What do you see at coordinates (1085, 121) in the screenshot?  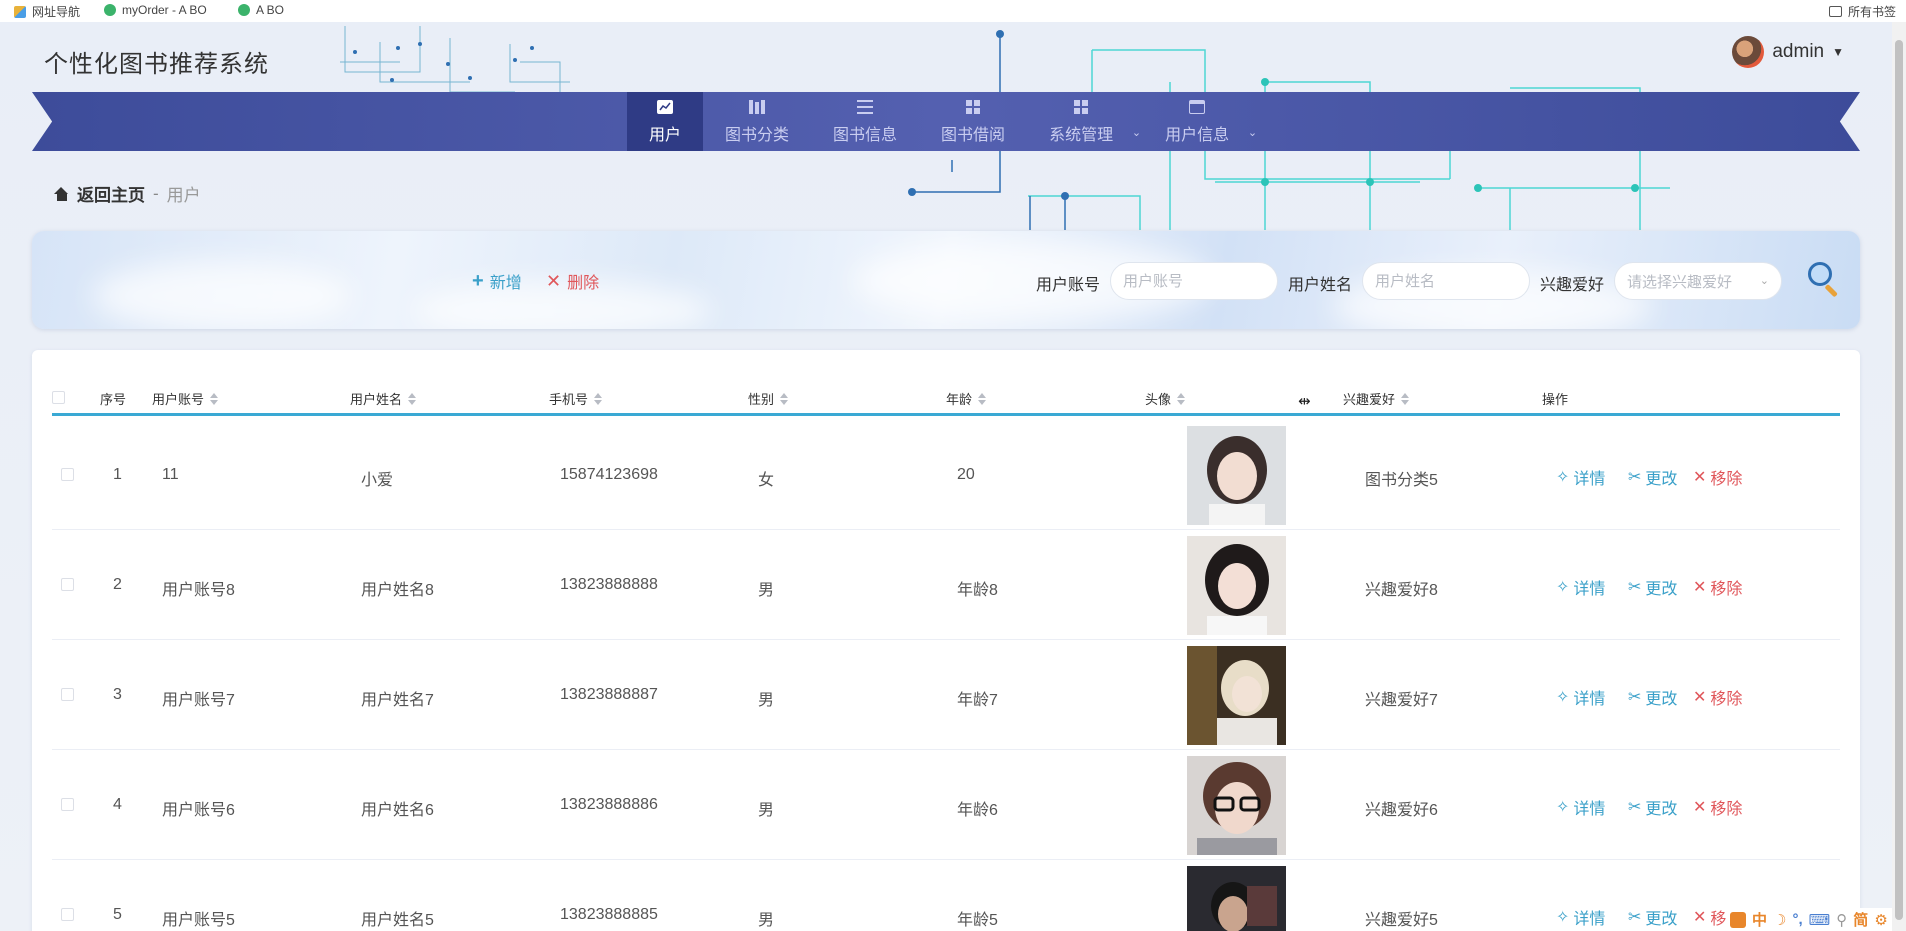 I see `nav-item-system: 系统管理 ⌄` at bounding box center [1085, 121].